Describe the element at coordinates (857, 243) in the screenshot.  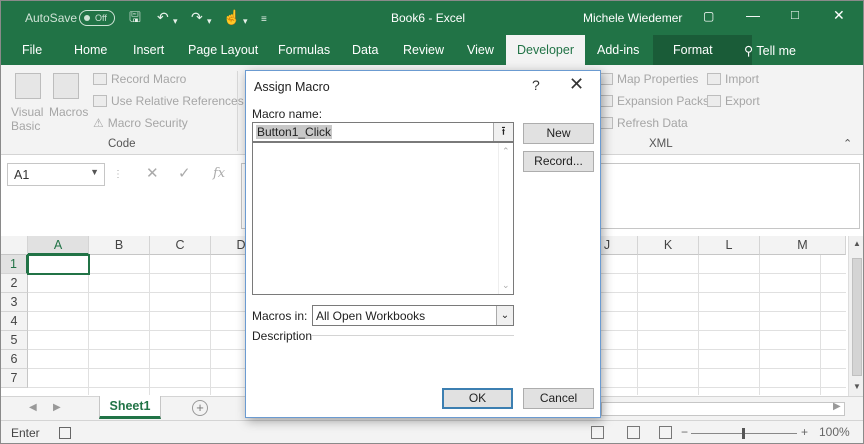
I see `scroll-up-icon: ▲` at that location.